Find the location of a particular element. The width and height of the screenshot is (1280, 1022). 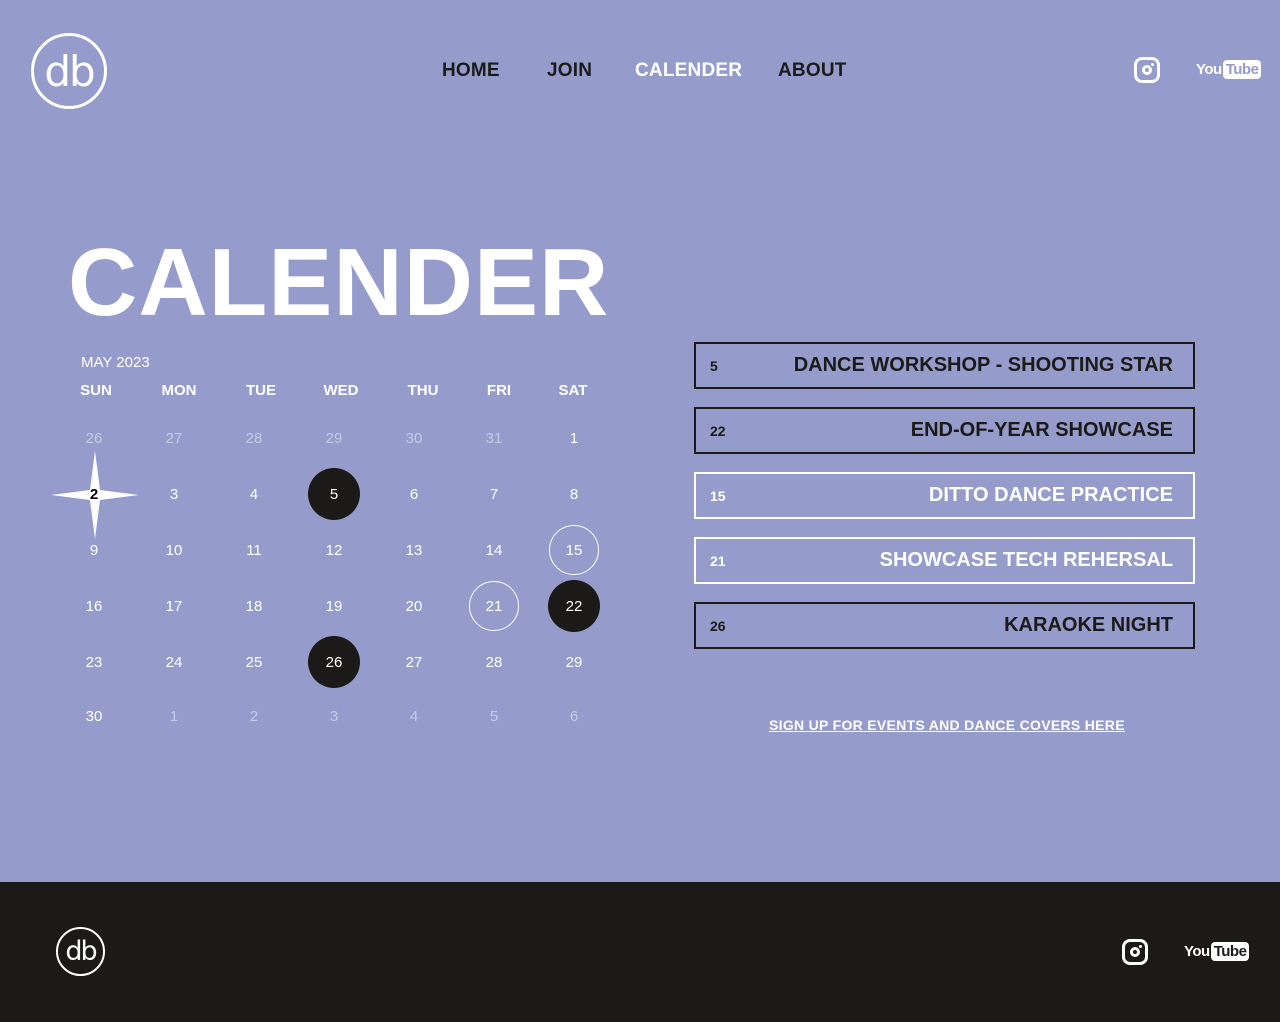

event-item: 22 END-OF-YEAR SHOWCASE is located at coordinates (944, 430).